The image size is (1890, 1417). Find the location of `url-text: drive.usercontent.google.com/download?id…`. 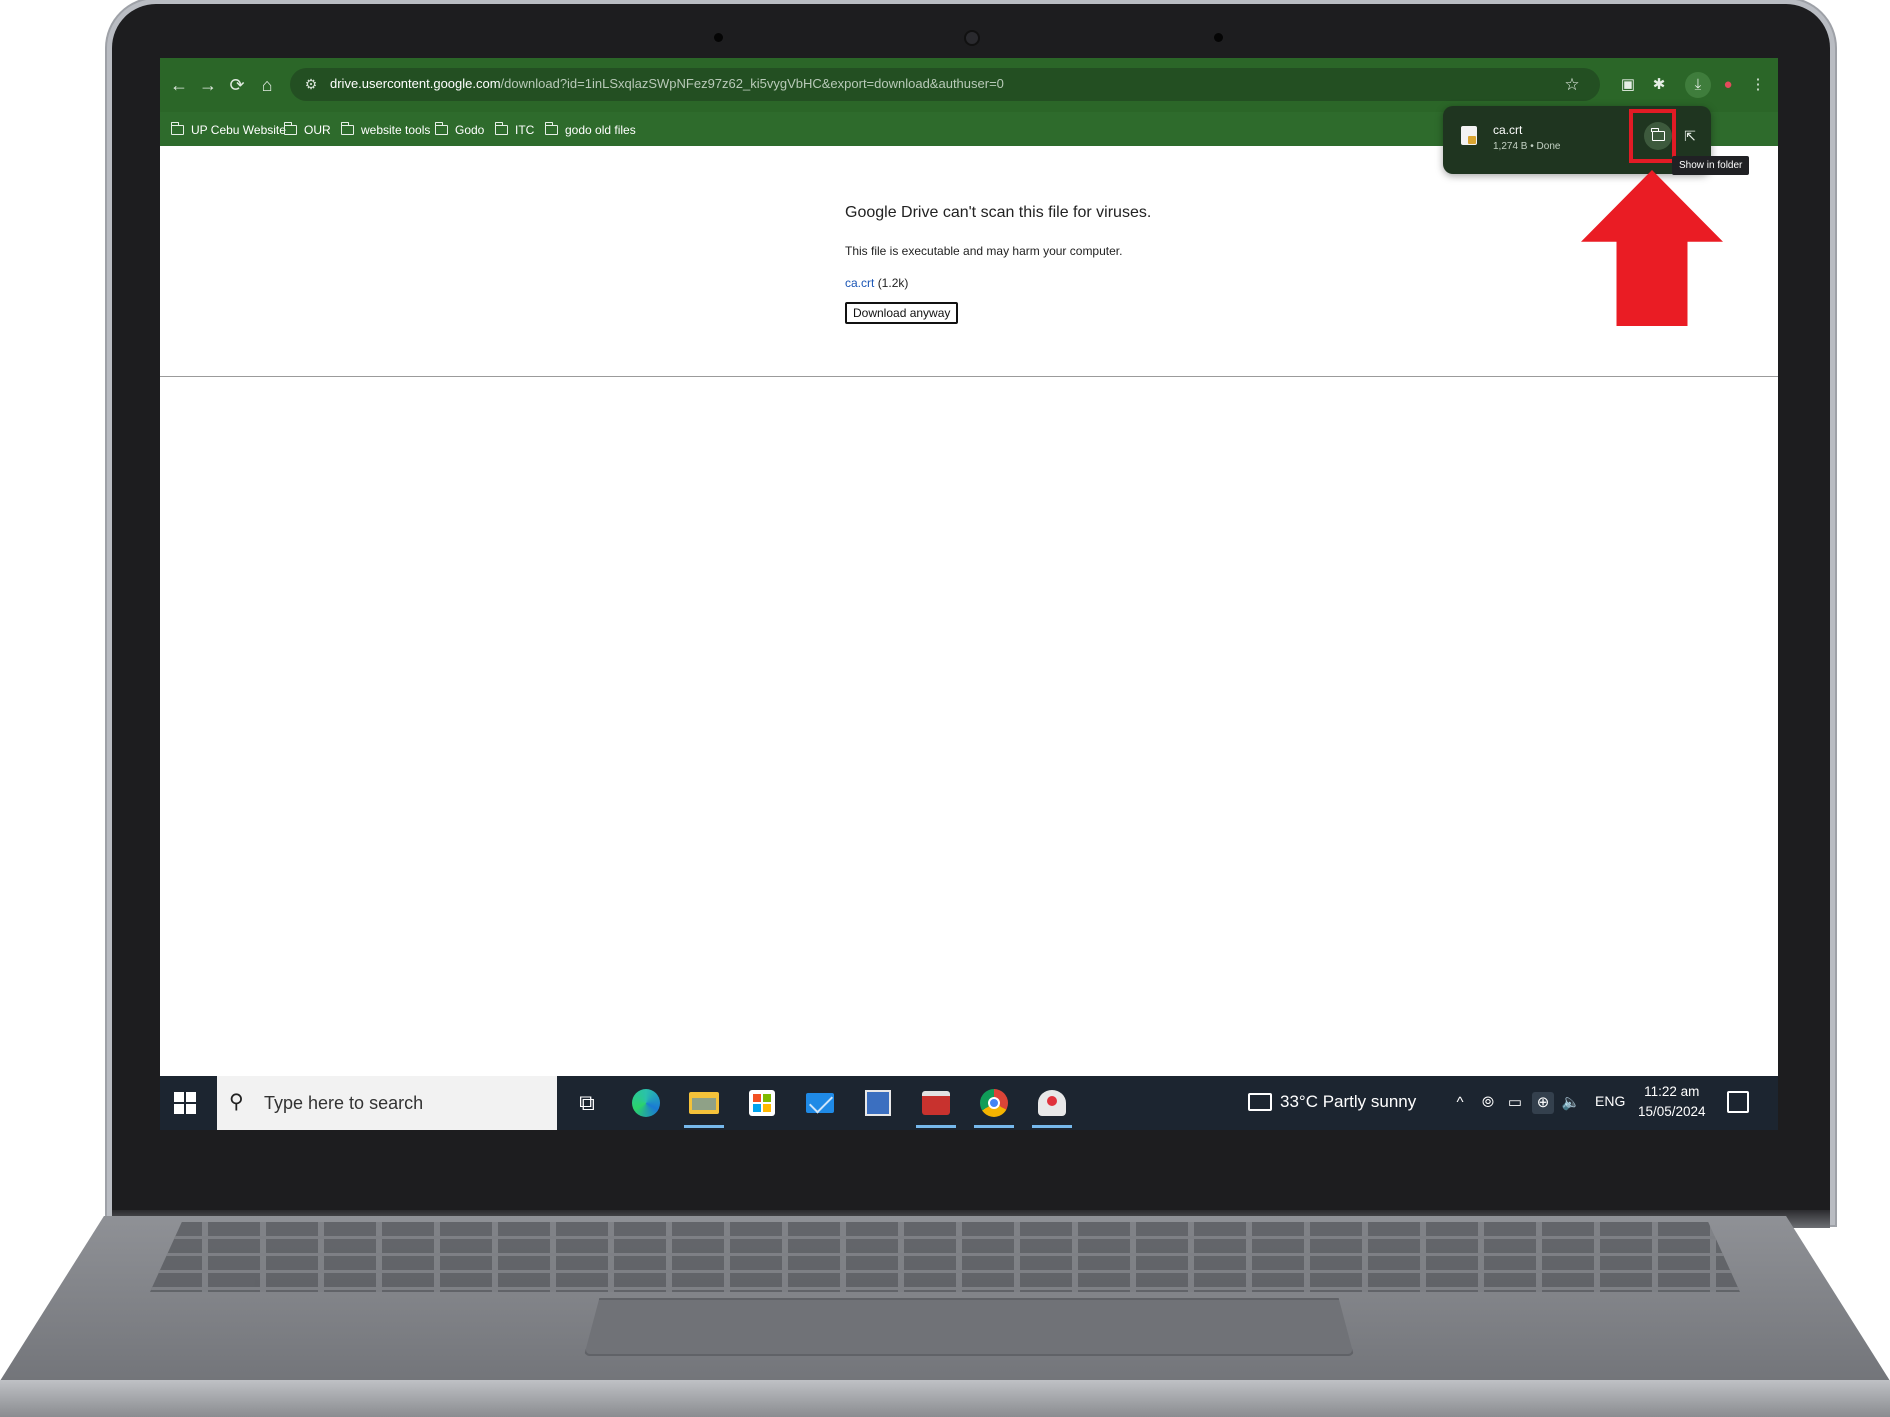

url-text: drive.usercontent.google.com/download?id… is located at coordinates (667, 83).